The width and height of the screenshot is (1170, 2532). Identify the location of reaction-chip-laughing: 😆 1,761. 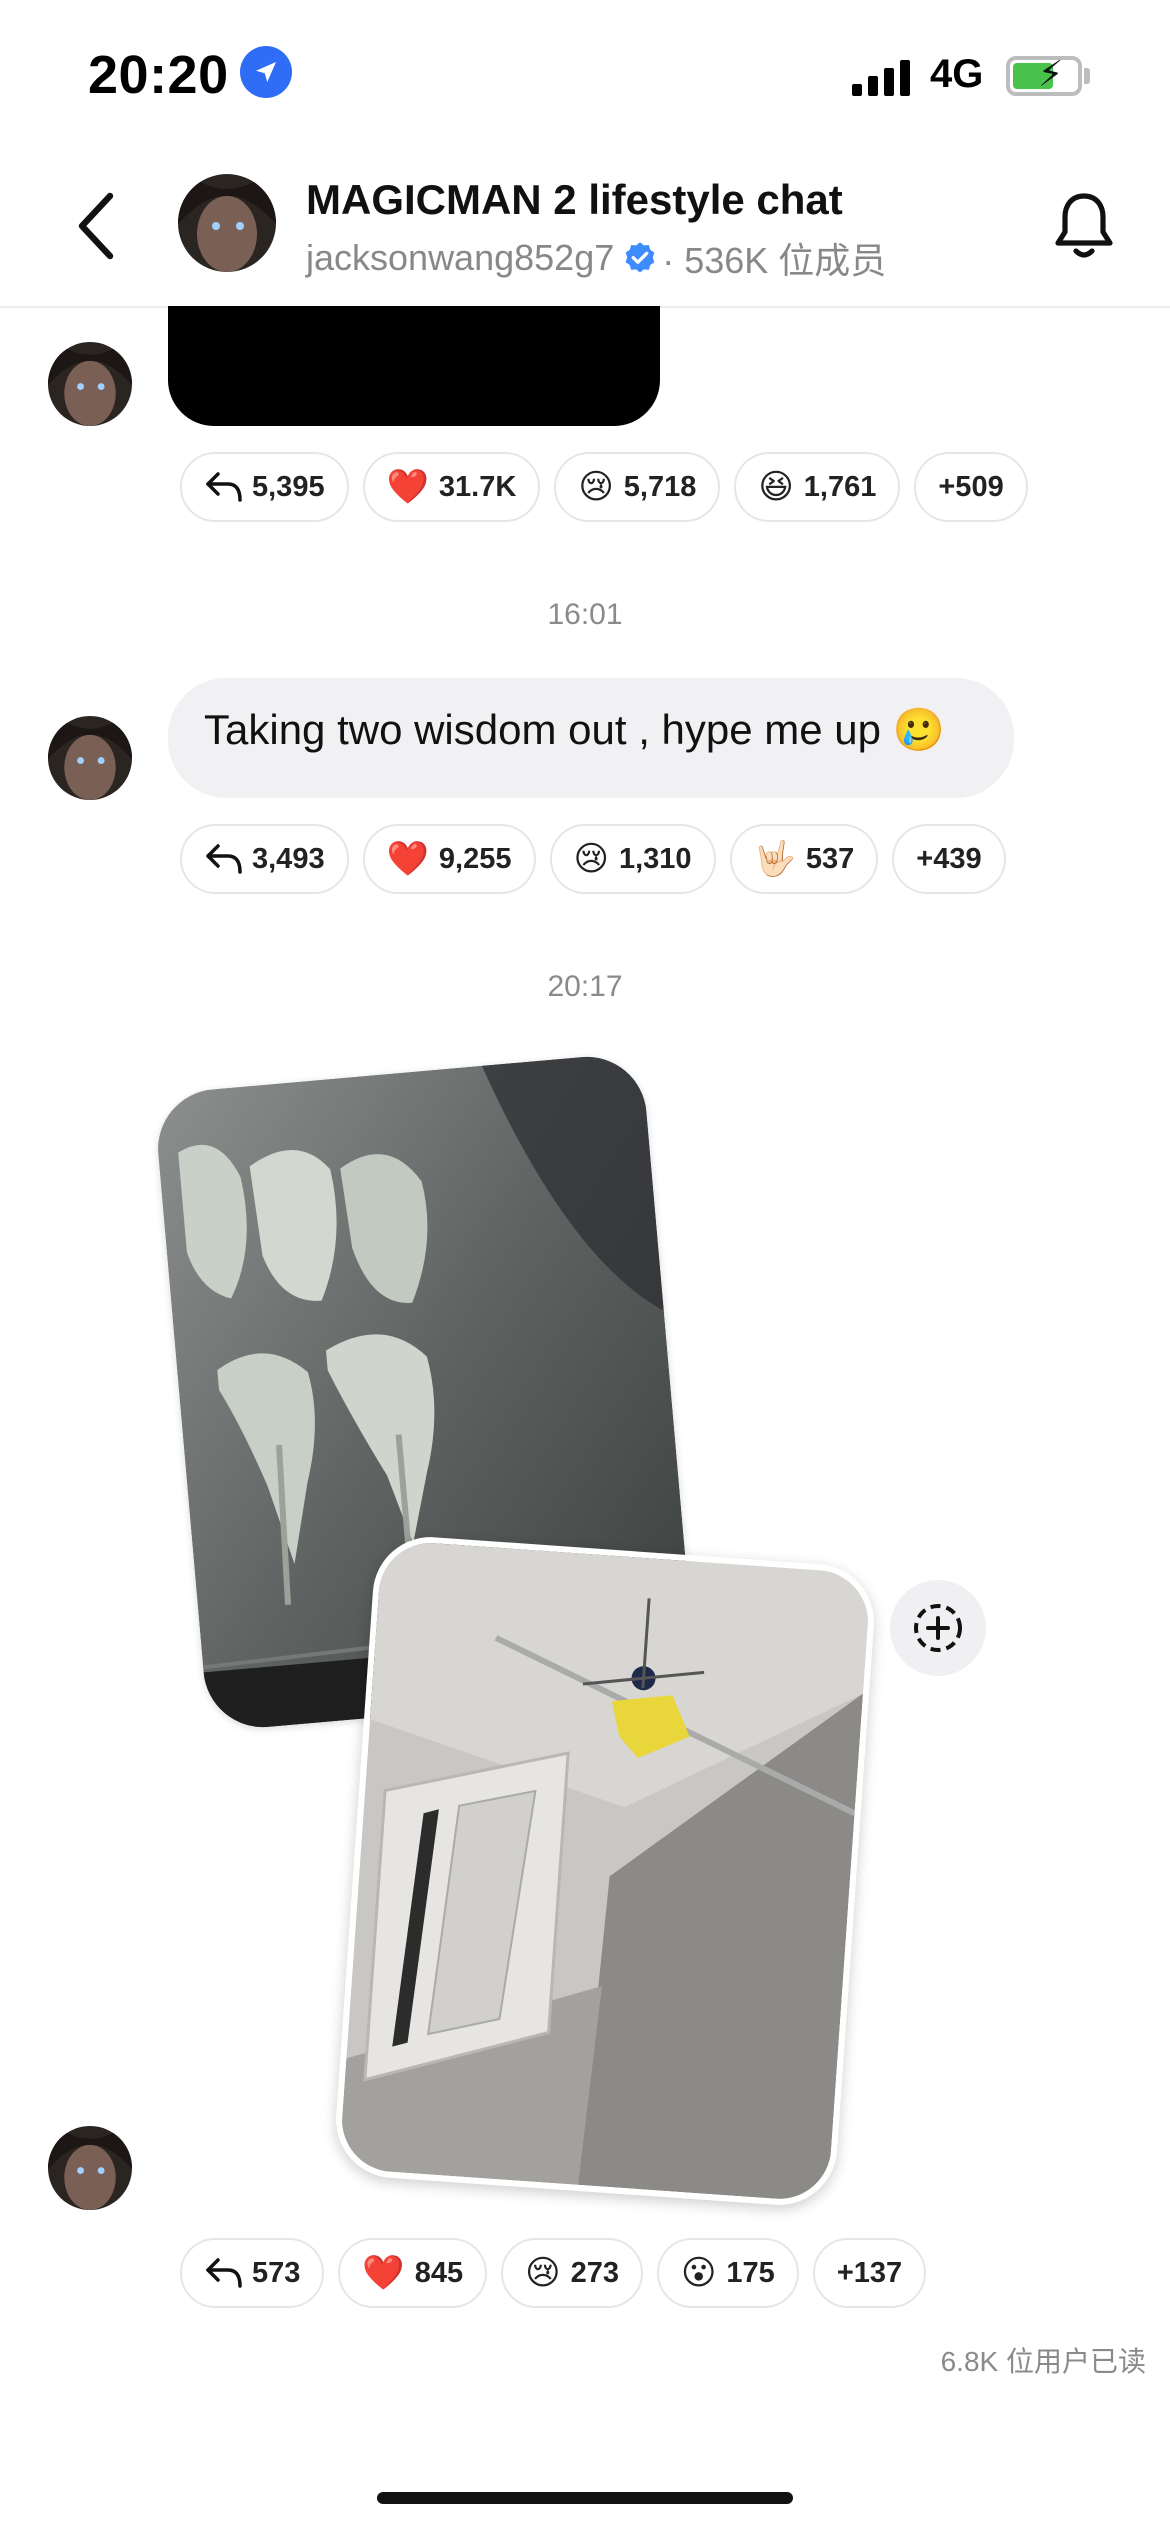
(817, 487).